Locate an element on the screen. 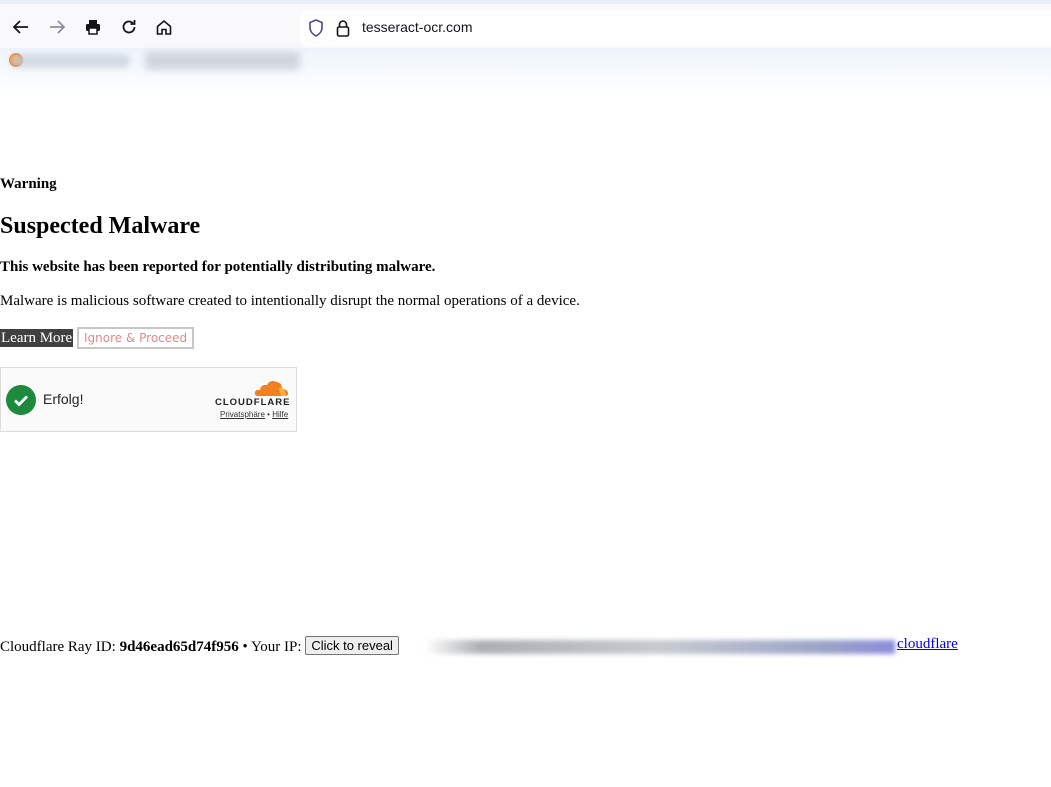  cloudflare-logo: CLOUDFLARE Privatsphäre • Hilfe is located at coordinates (253, 399).